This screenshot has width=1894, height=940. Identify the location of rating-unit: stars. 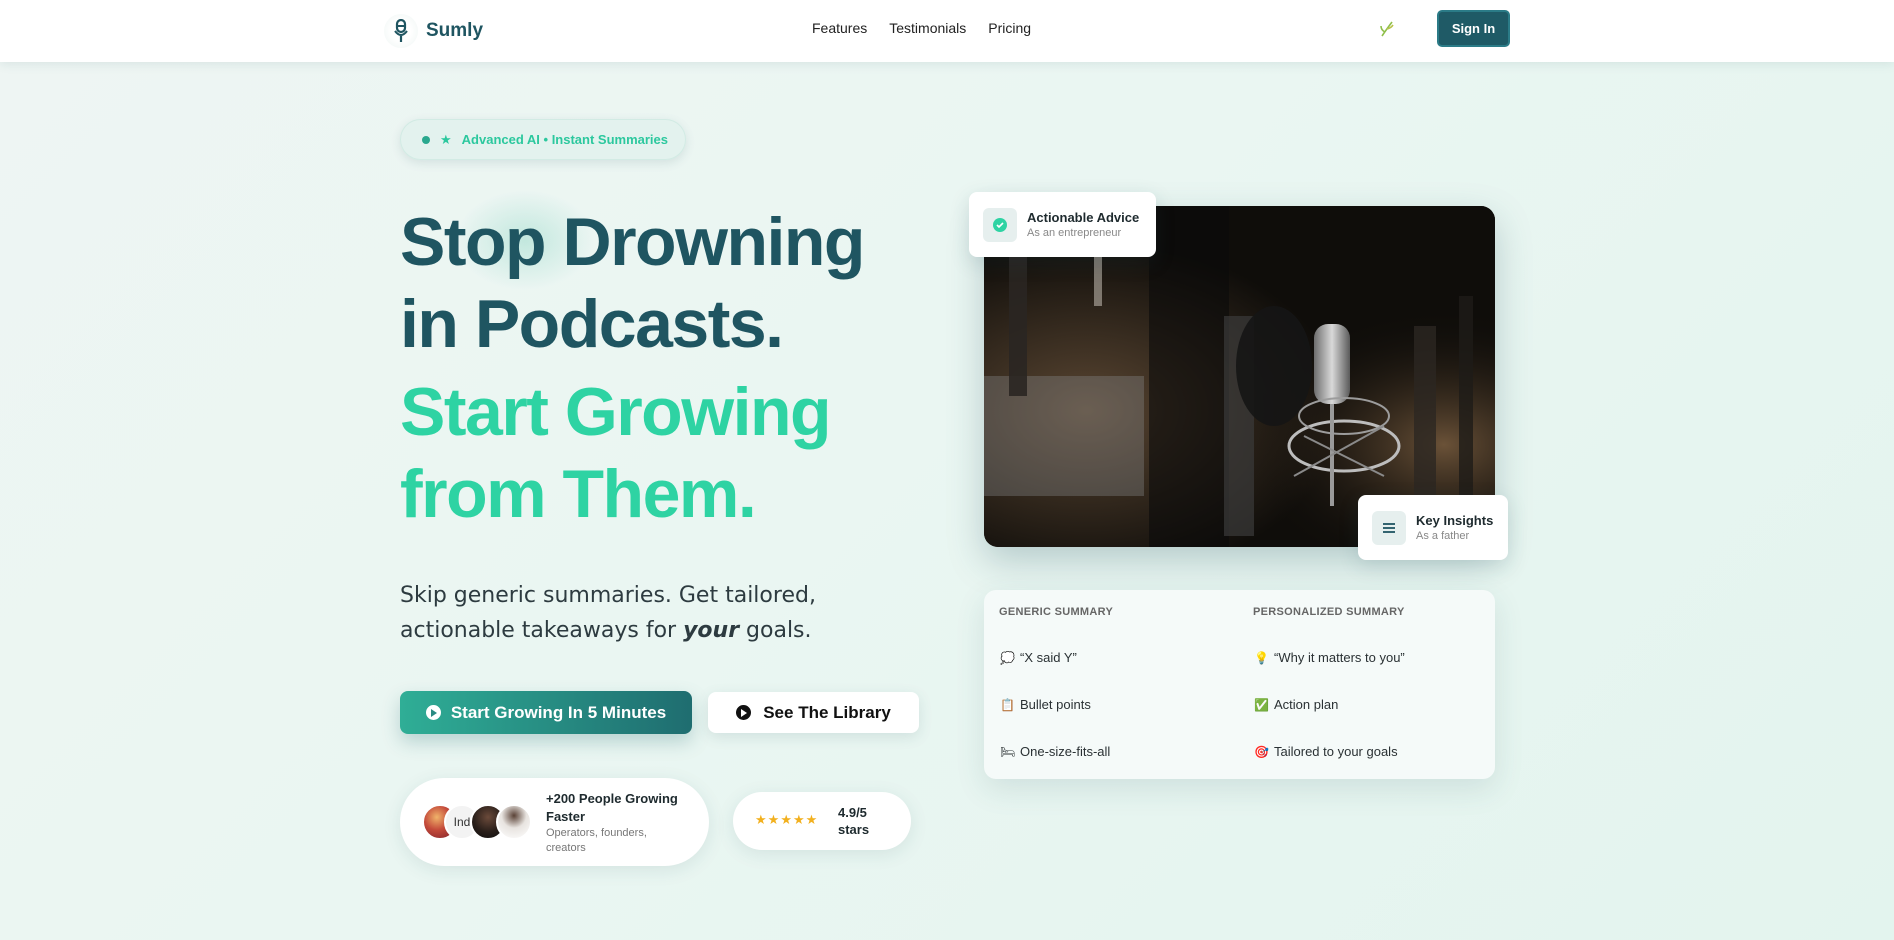
(854, 829).